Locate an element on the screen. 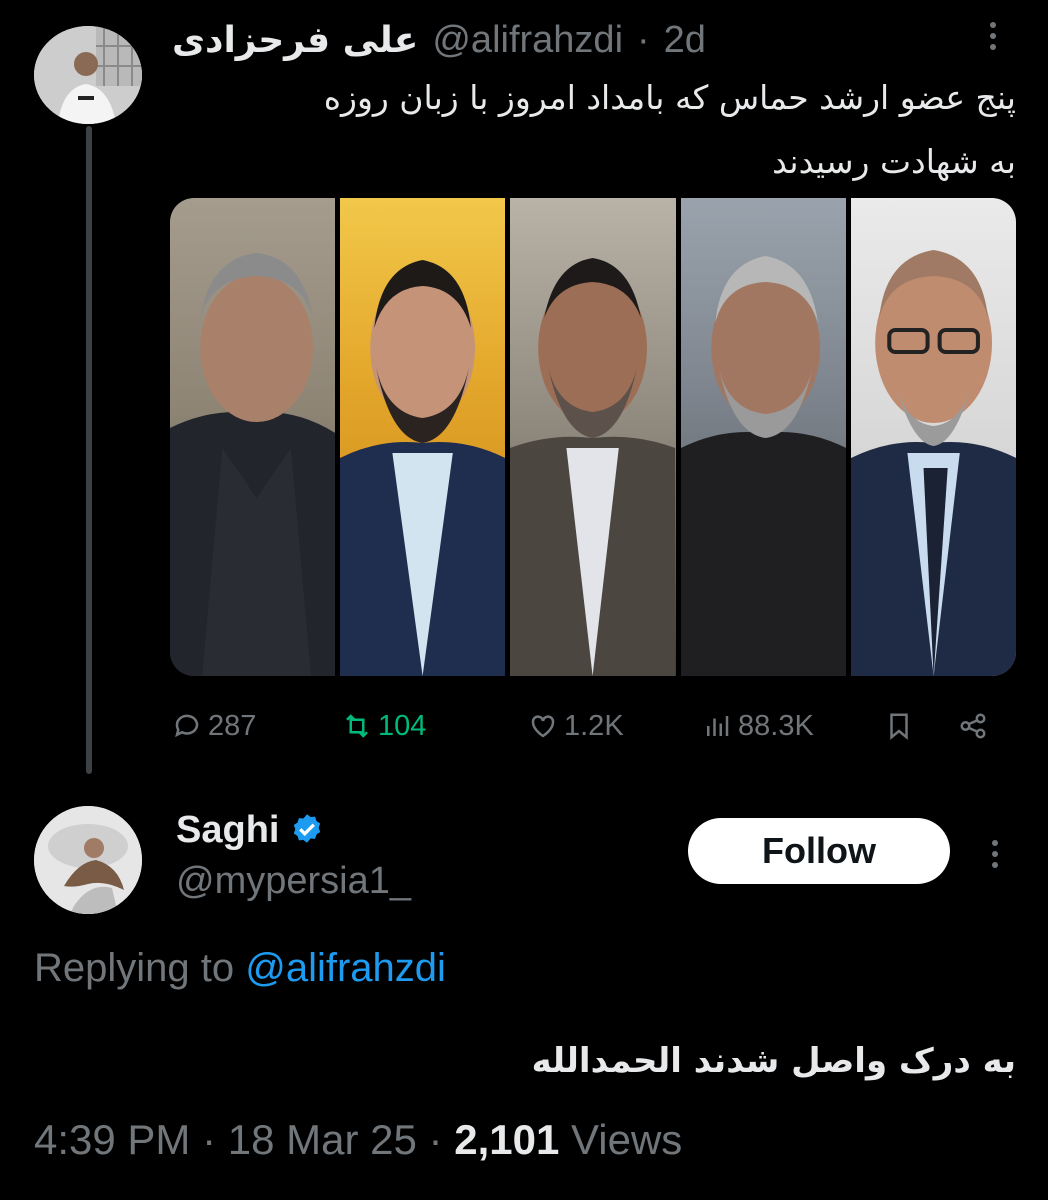  thread-connector-line is located at coordinates (89, 450).